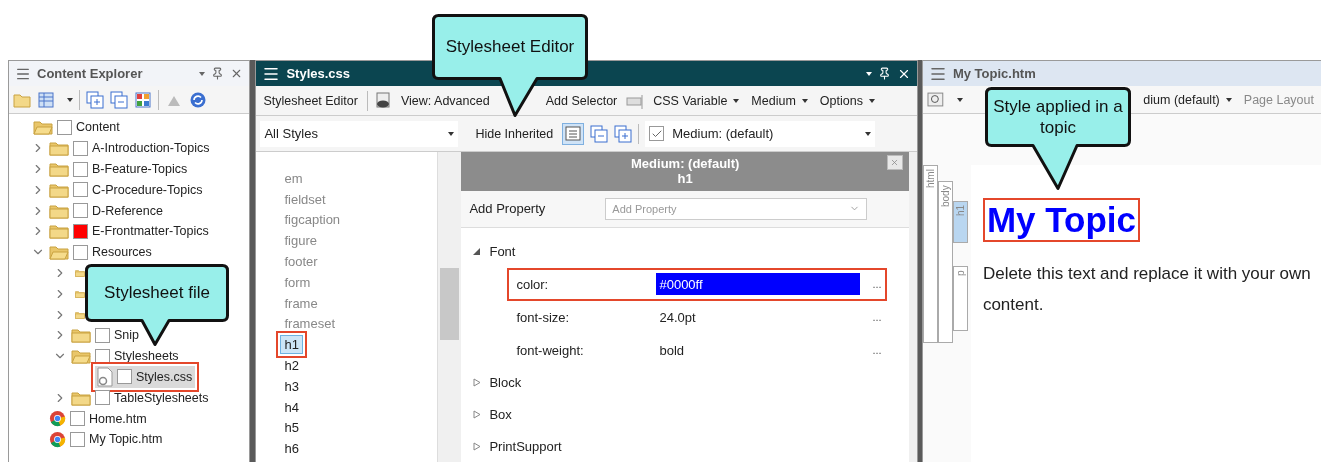 The image size is (1321, 462). I want to click on tree-item: Snip, so click(106, 335).